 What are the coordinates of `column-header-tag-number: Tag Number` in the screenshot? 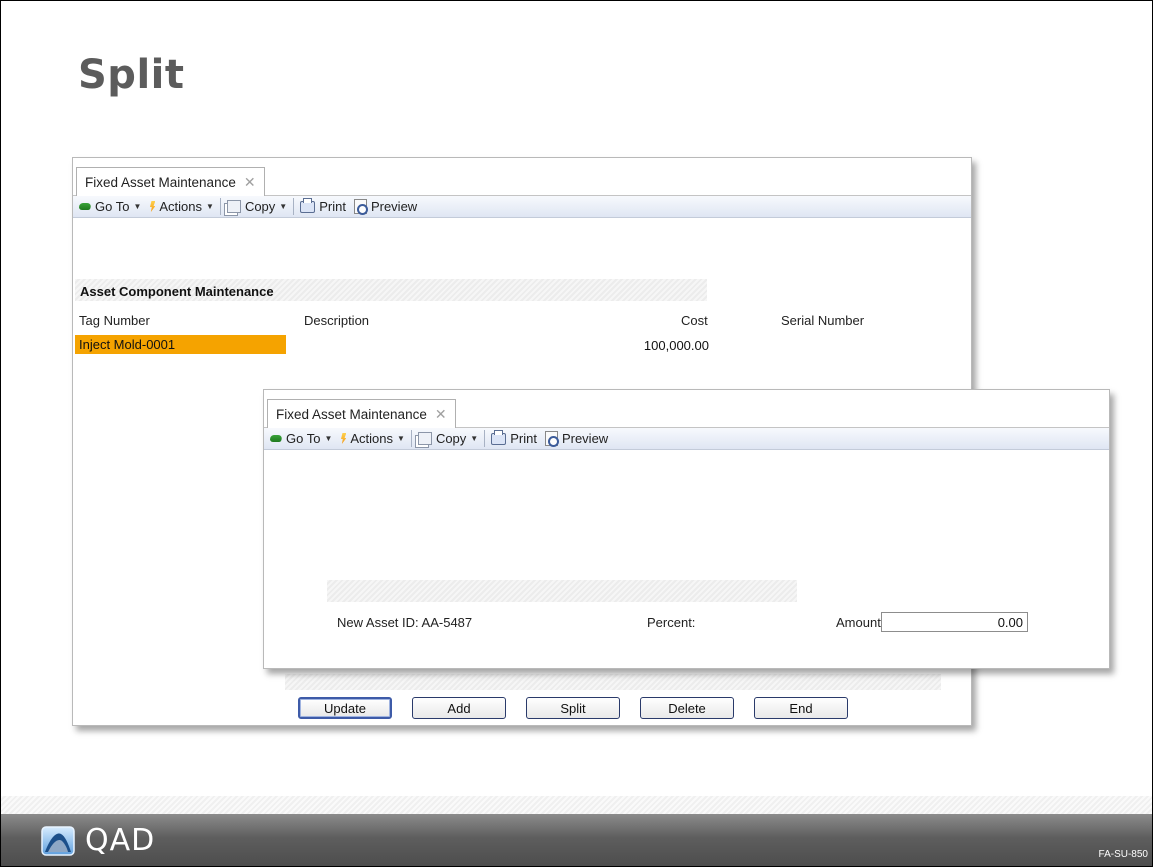 It's located at (114, 320).